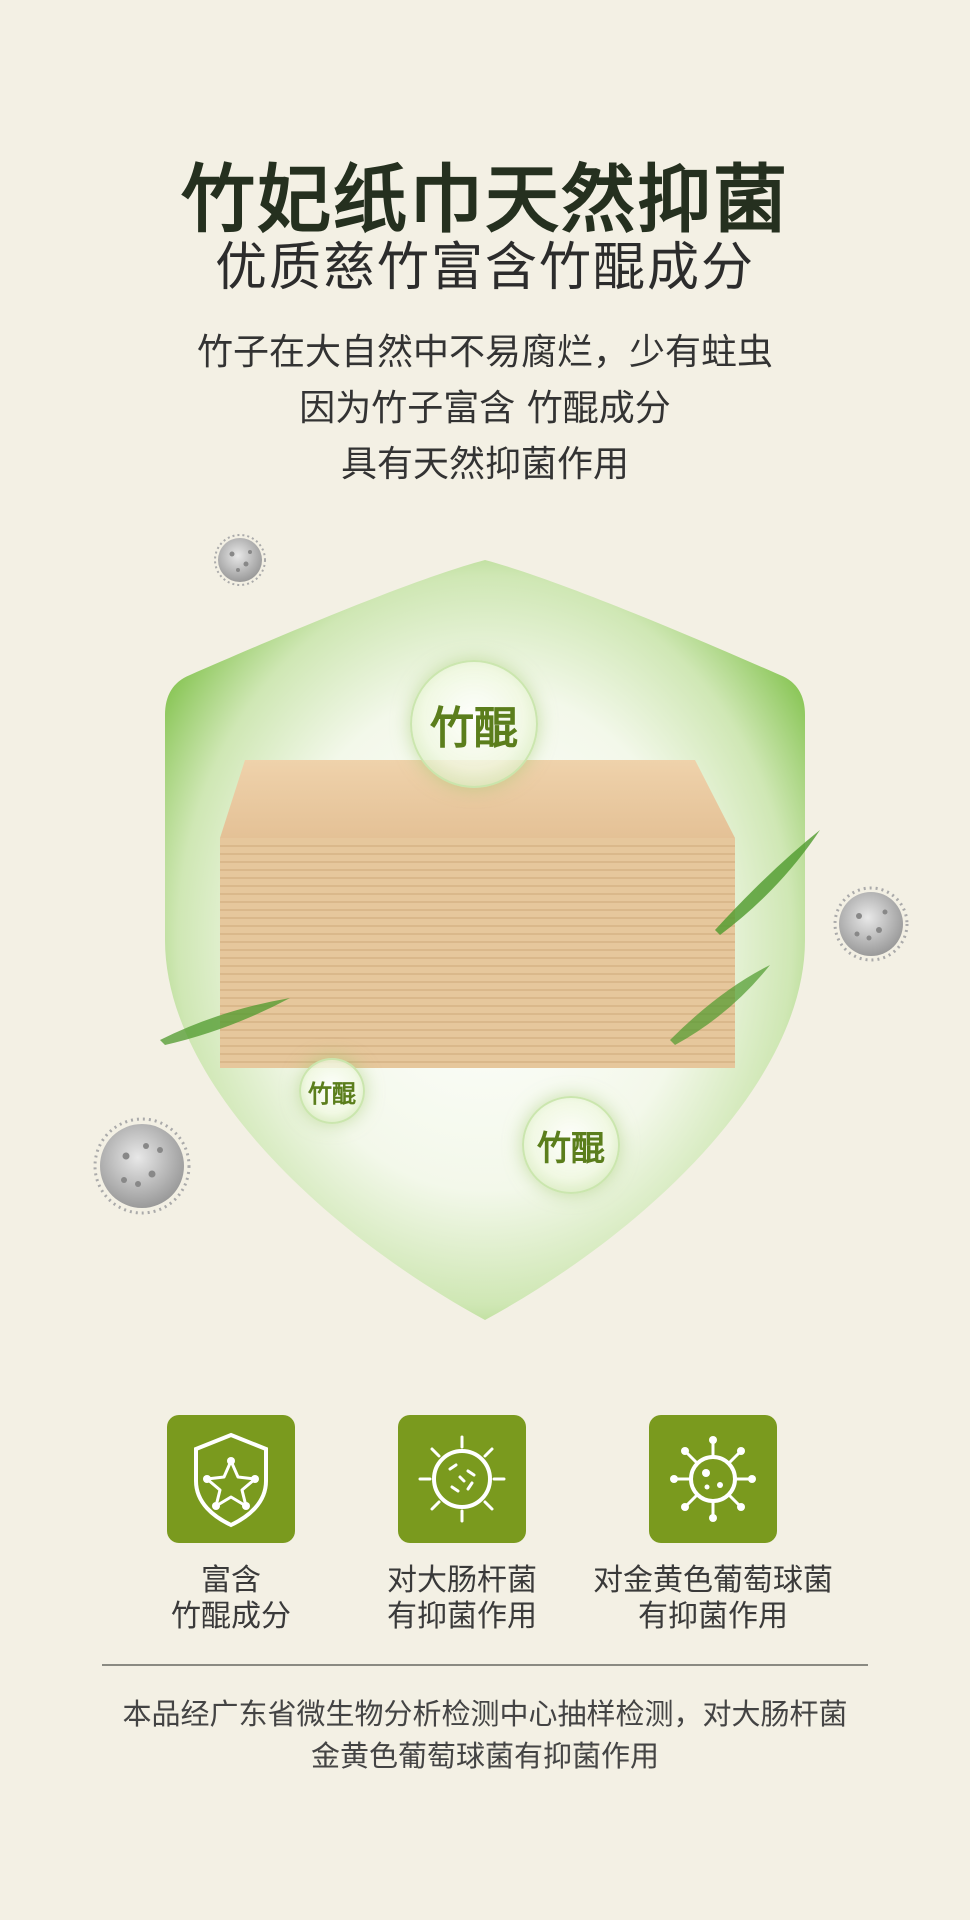 The image size is (970, 1920). I want to click on tissue-stack, so click(477, 914).